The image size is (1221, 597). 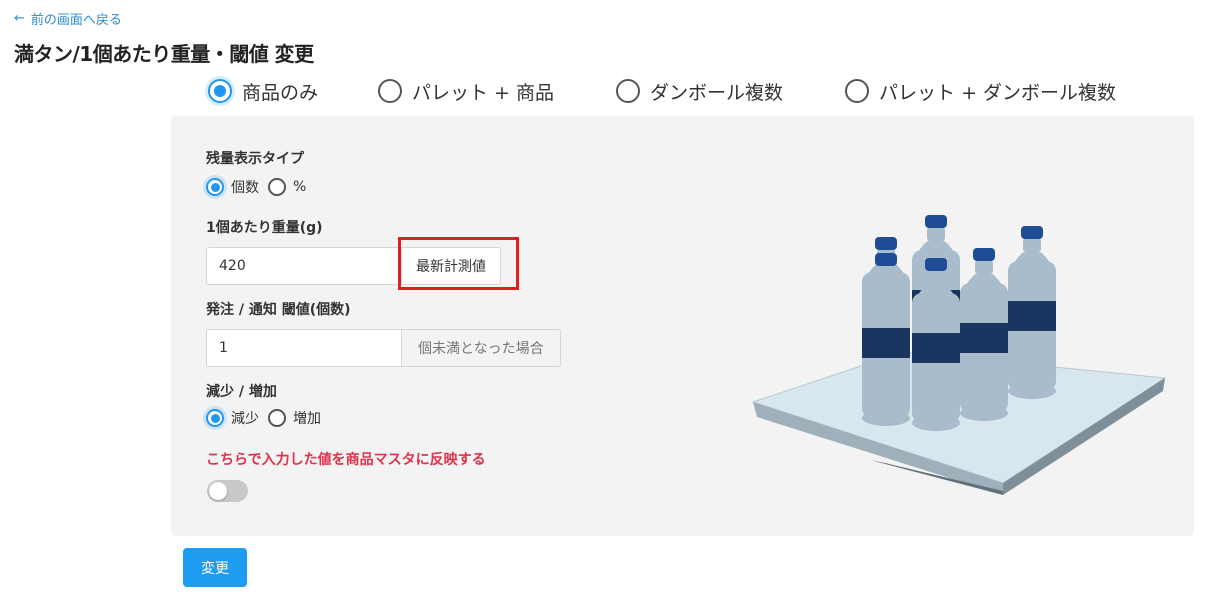 What do you see at coordinates (245, 419) in the screenshot?
I see `direction-option-label: 減少` at bounding box center [245, 419].